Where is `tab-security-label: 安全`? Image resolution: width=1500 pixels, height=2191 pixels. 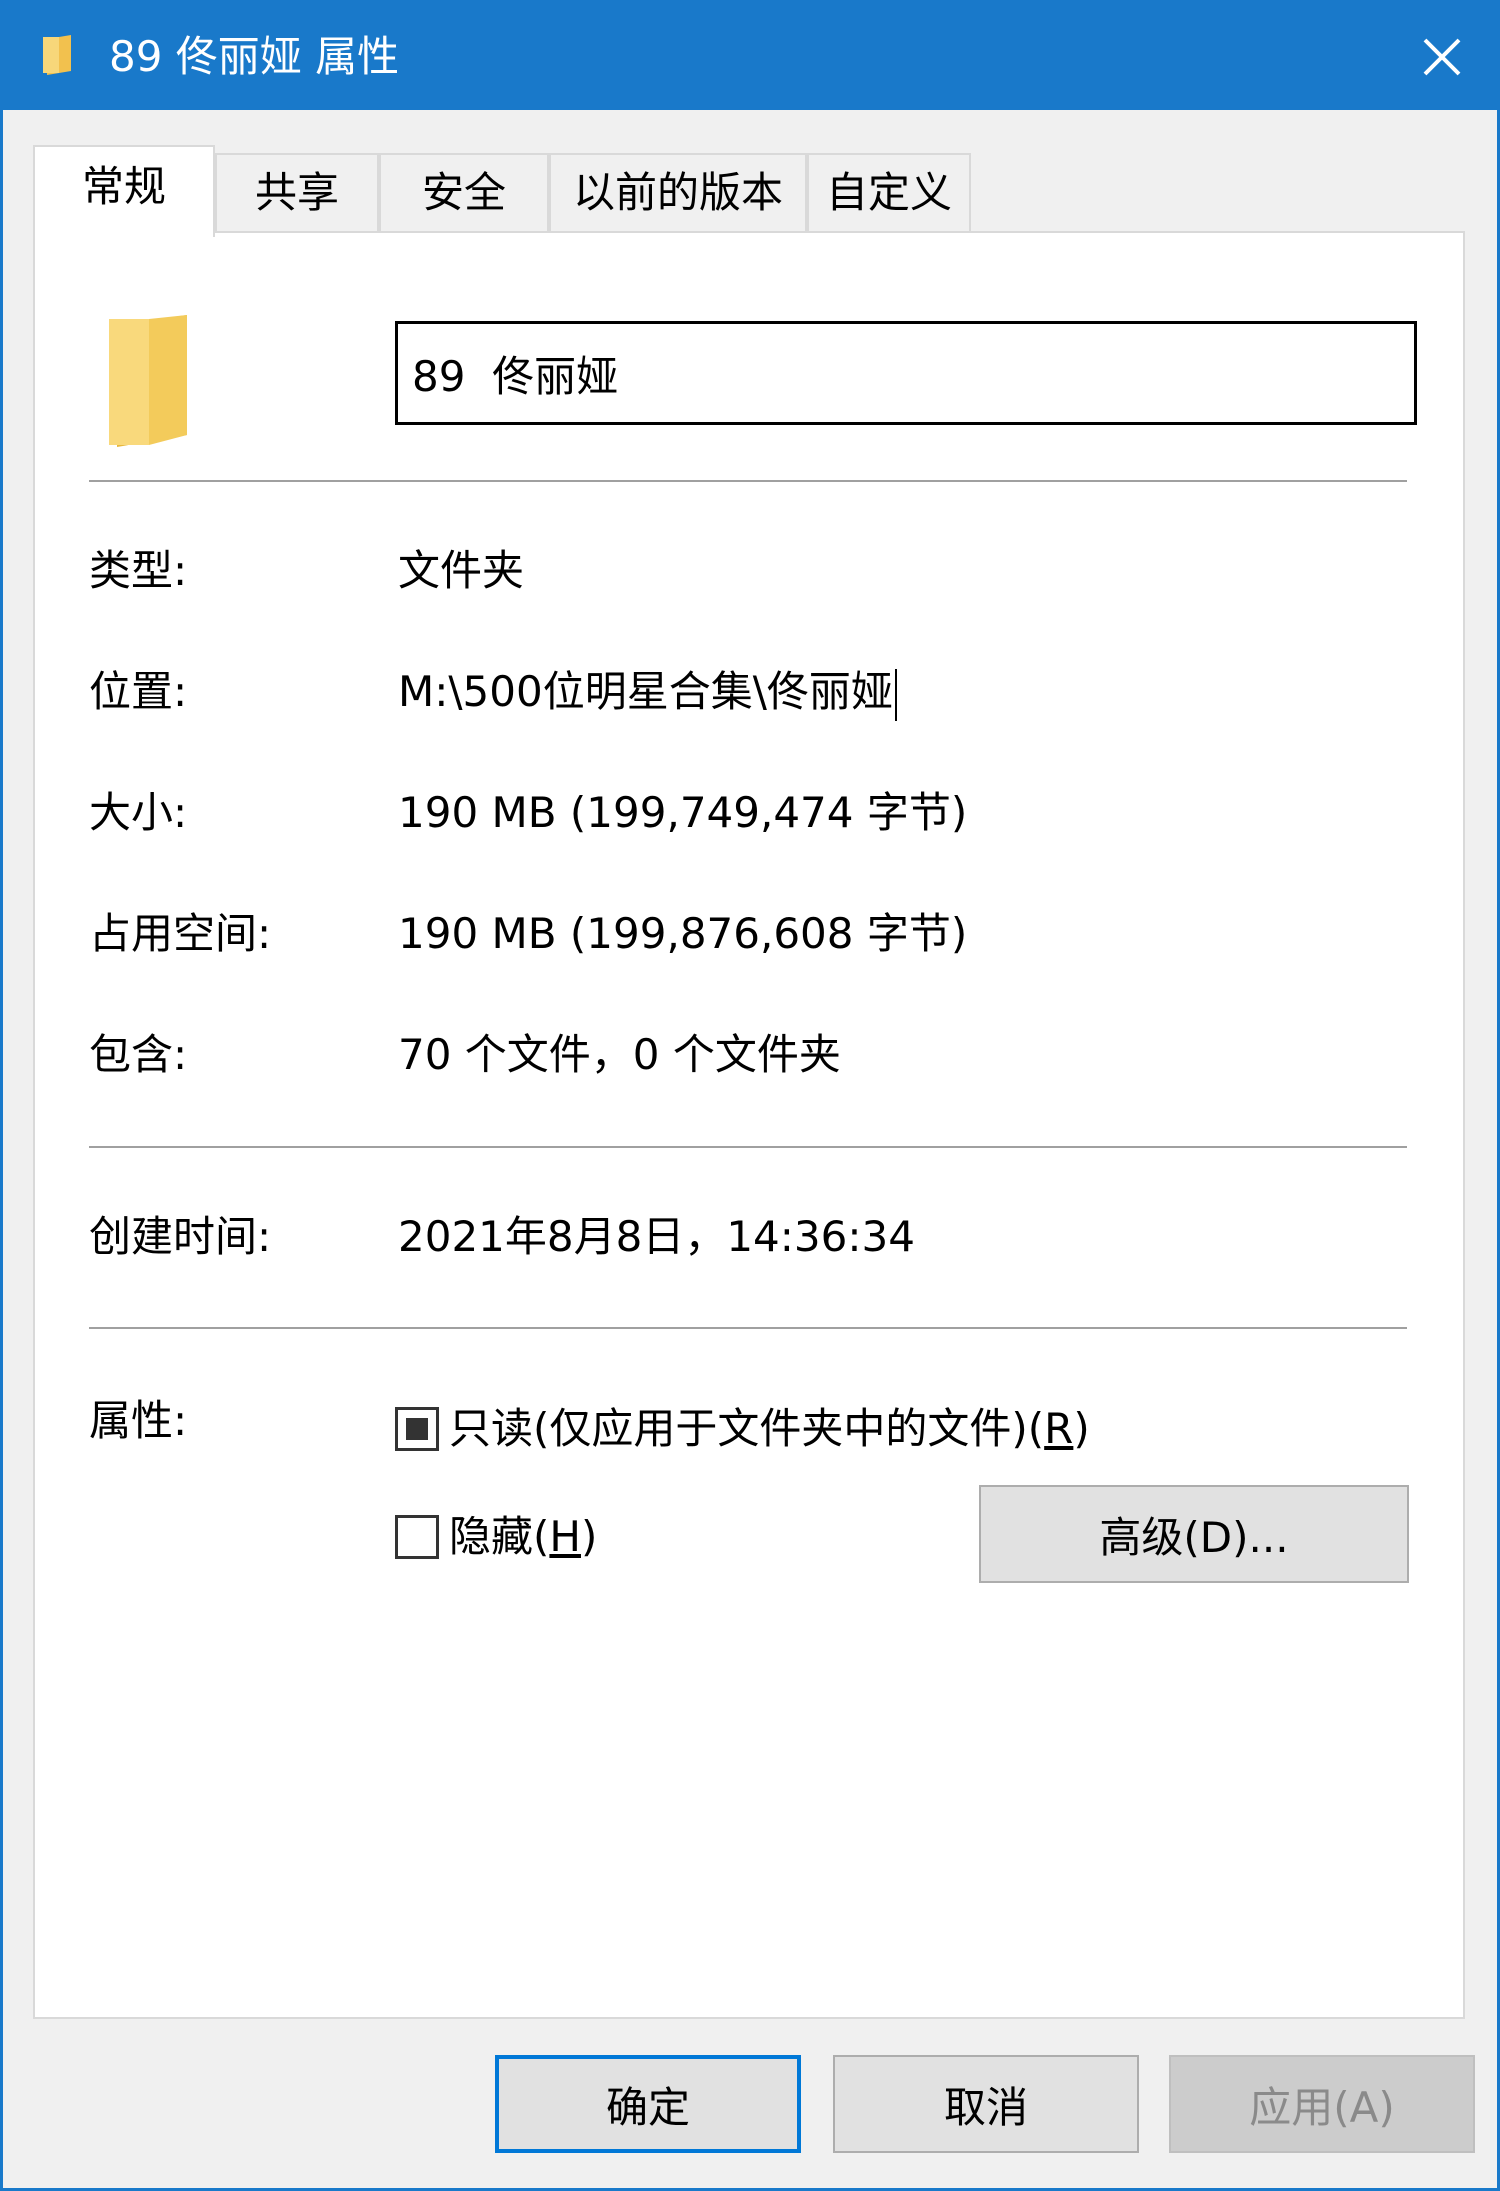 tab-security-label: 安全 is located at coordinates (463, 192).